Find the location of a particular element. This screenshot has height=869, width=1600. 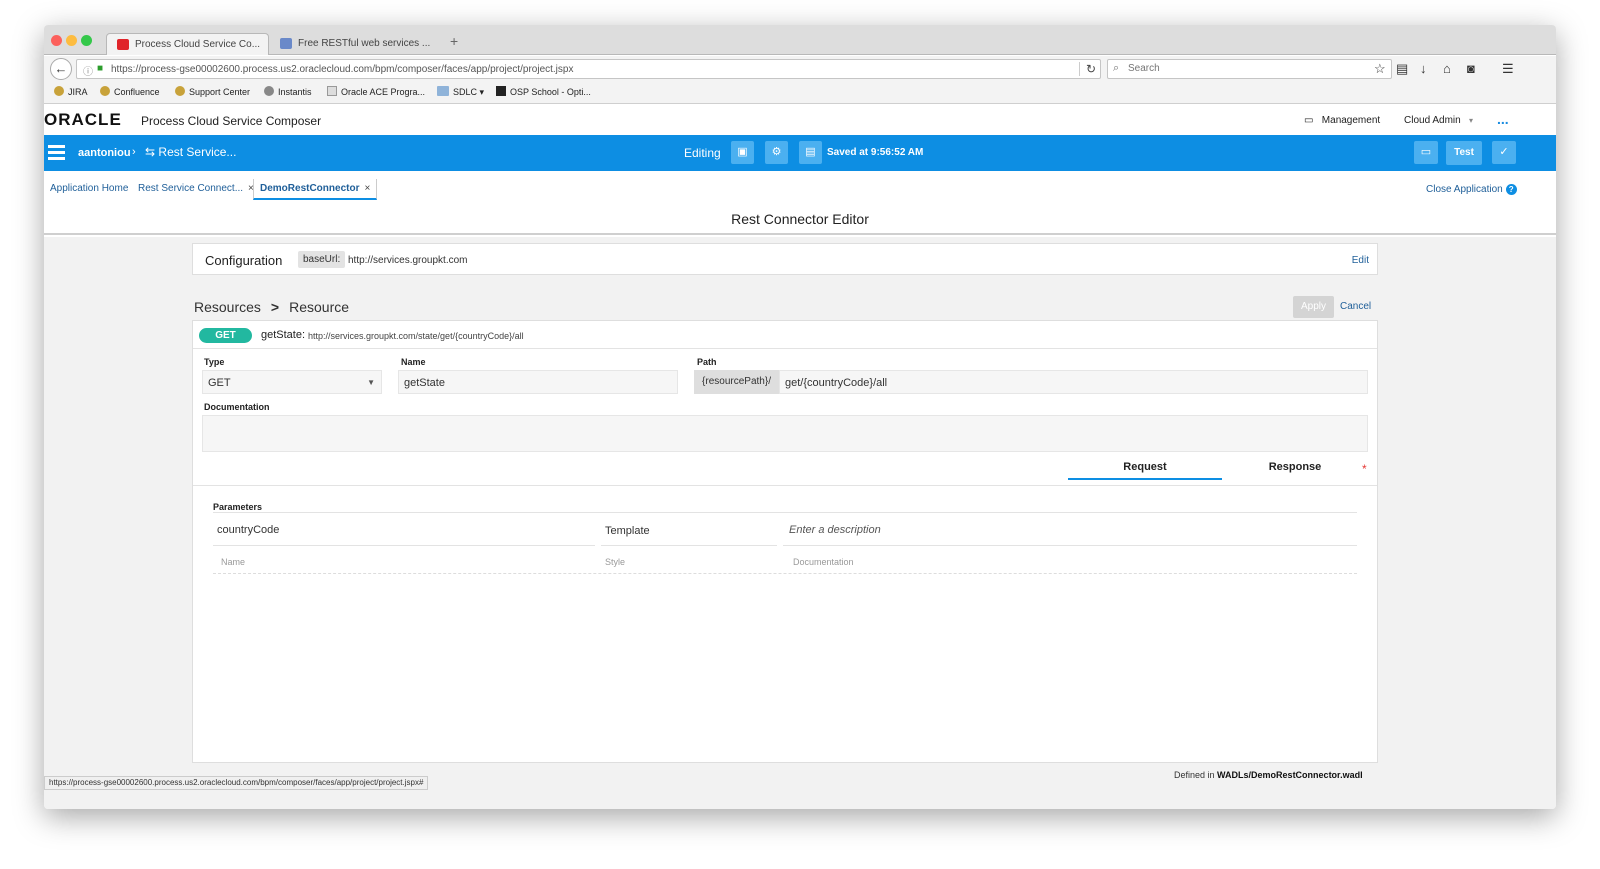

search-icon: ⌕ is located at coordinates (1116, 68).